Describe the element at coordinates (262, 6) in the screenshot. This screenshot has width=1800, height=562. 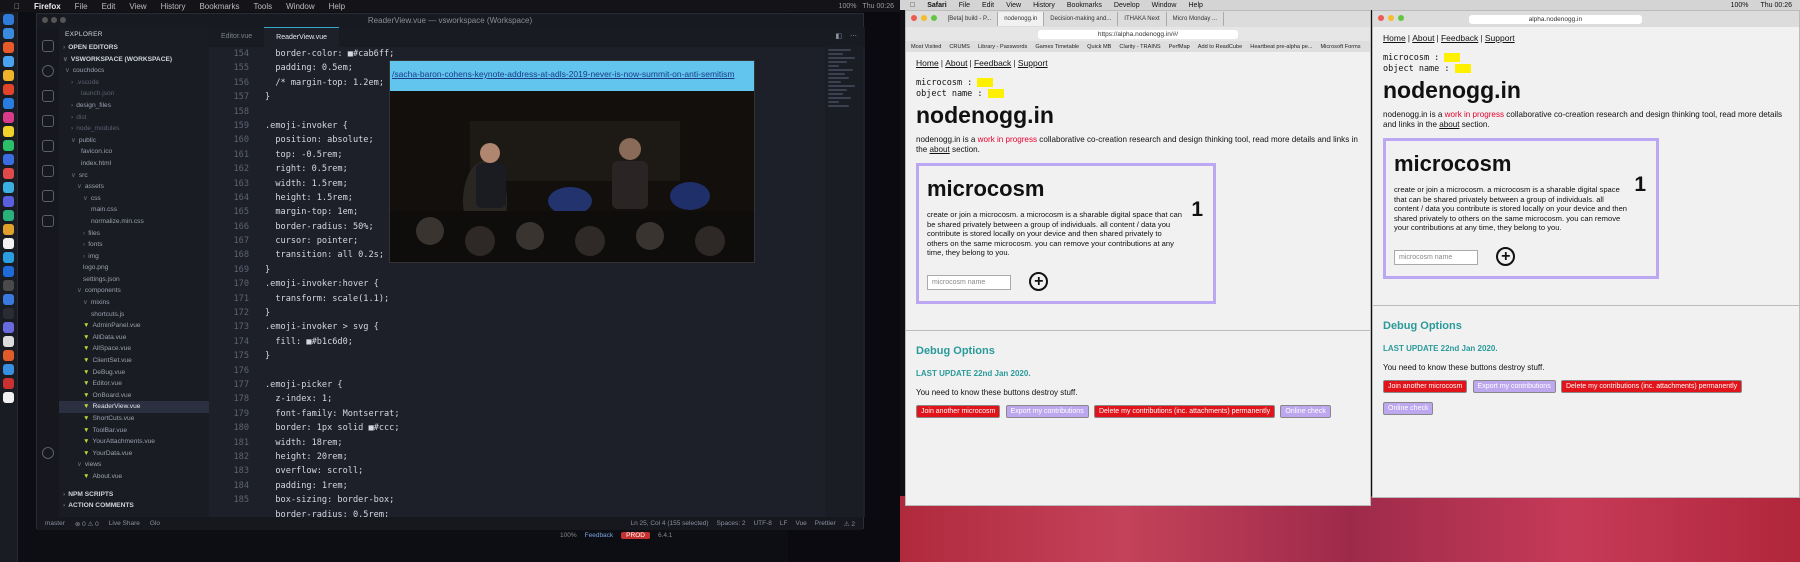
I see `menubar-tools: Tools` at that location.